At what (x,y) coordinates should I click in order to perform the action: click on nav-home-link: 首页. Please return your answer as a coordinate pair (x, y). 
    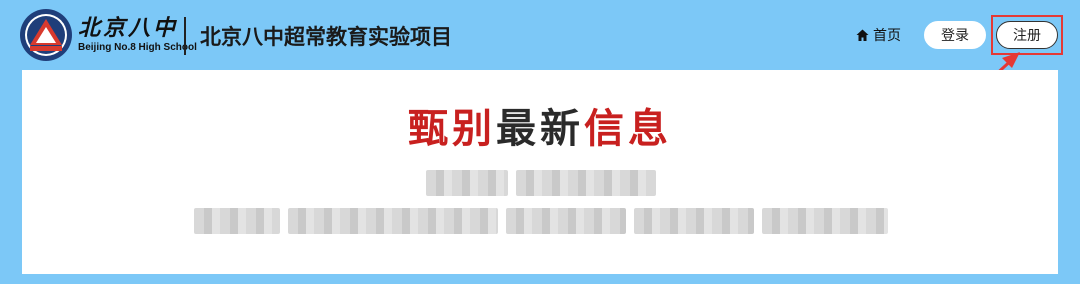
    Looking at the image, I should click on (878, 35).